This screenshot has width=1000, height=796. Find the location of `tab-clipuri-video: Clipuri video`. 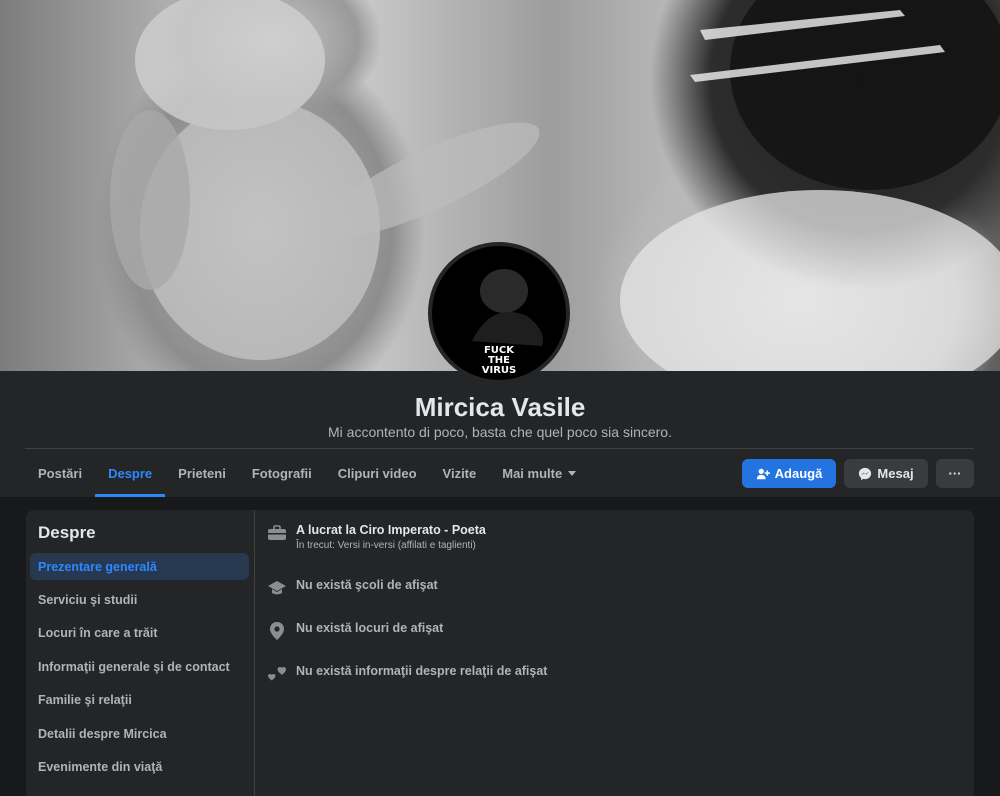

tab-clipuri-video: Clipuri video is located at coordinates (377, 473).